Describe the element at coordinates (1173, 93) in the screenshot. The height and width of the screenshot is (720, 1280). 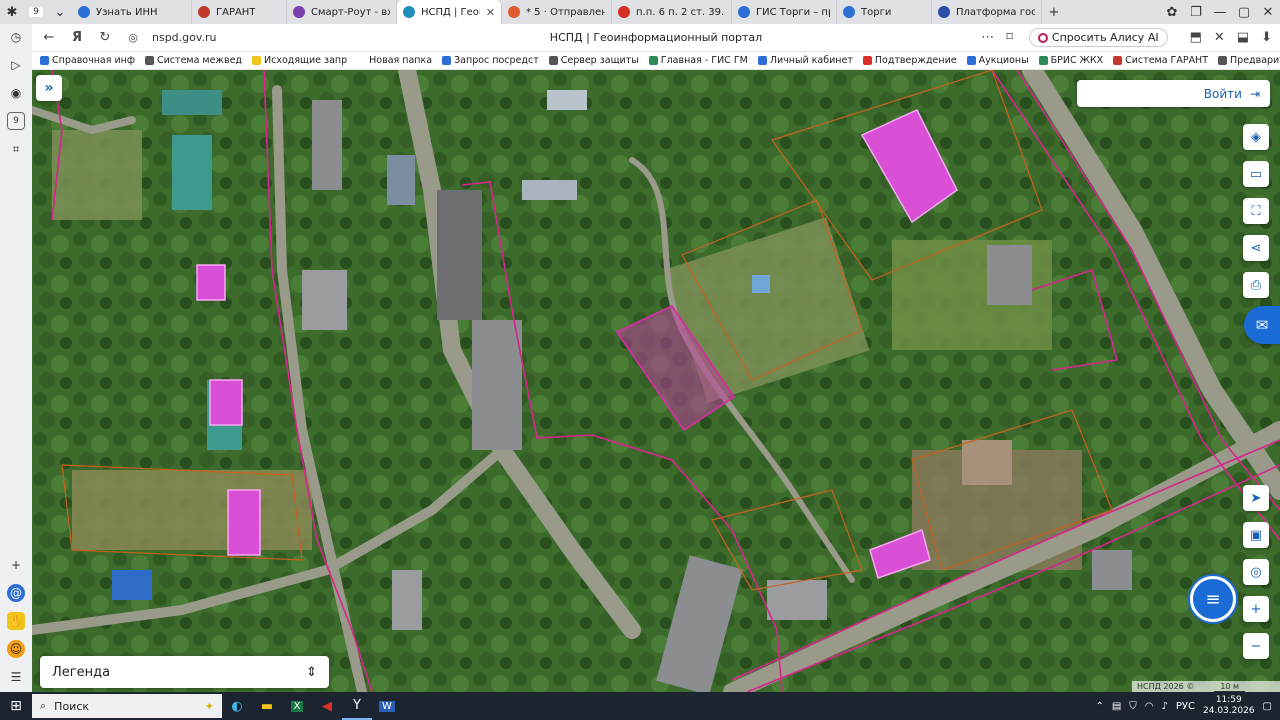
I see `login-button: Войти ⇥` at that location.